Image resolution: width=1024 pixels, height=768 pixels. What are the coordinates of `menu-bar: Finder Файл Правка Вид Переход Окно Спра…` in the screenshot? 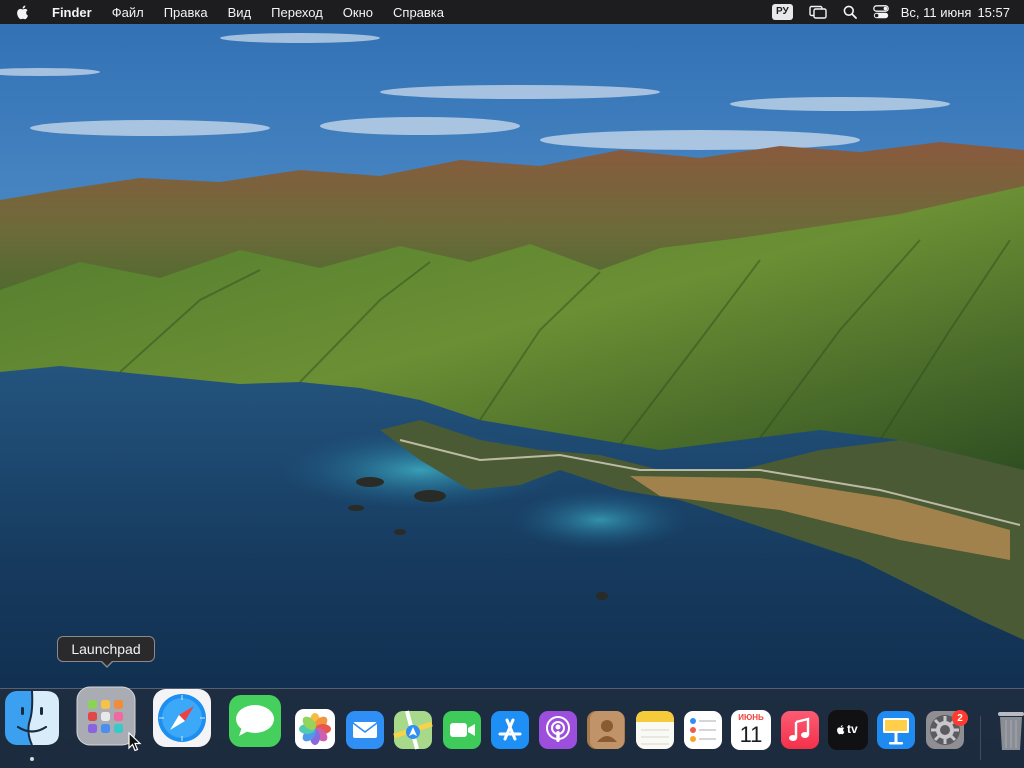 It's located at (512, 12).